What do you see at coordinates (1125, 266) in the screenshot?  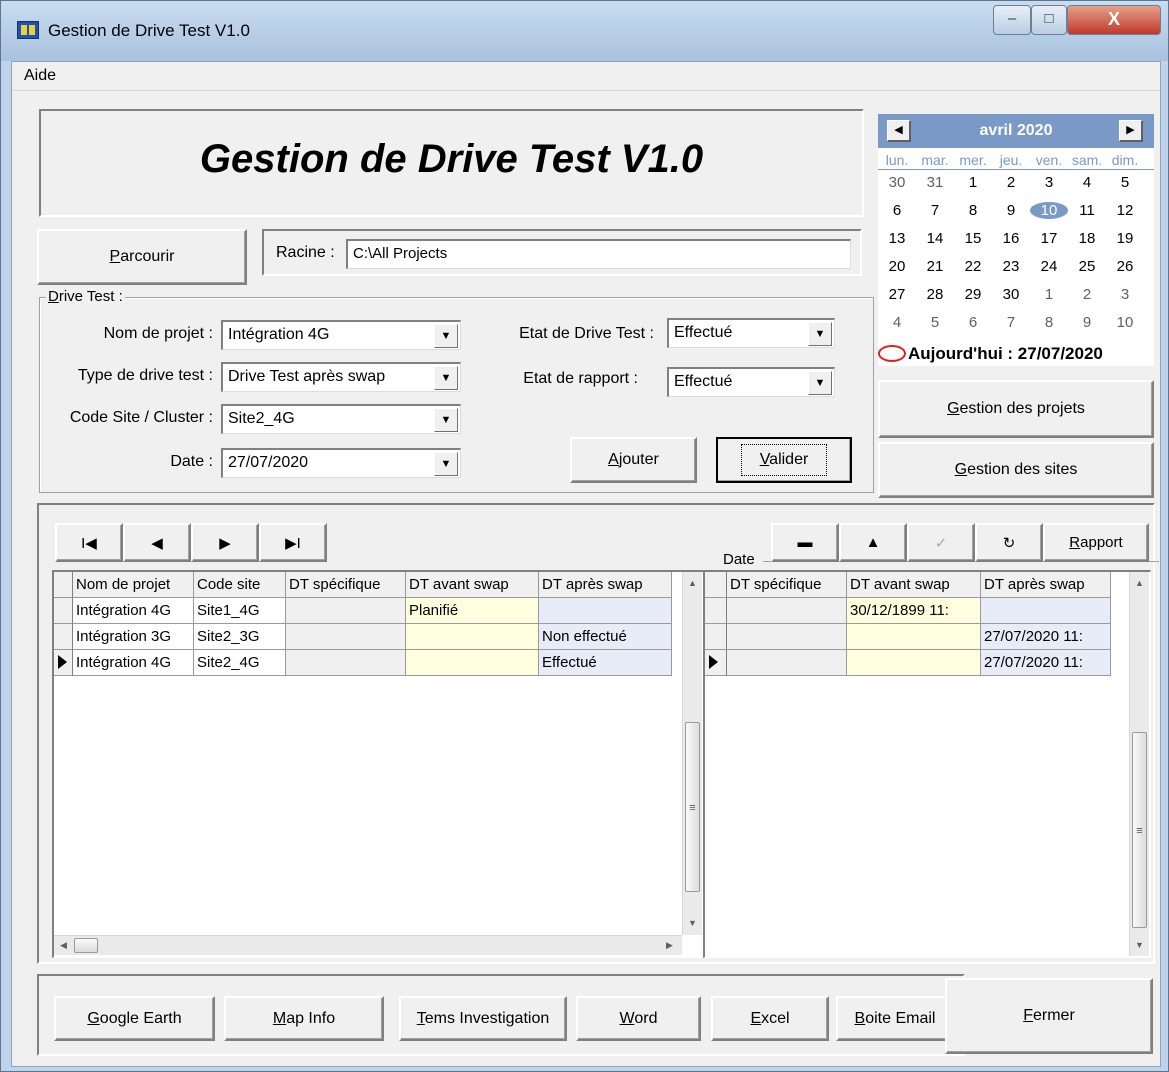 I see `calendar-day: 26` at bounding box center [1125, 266].